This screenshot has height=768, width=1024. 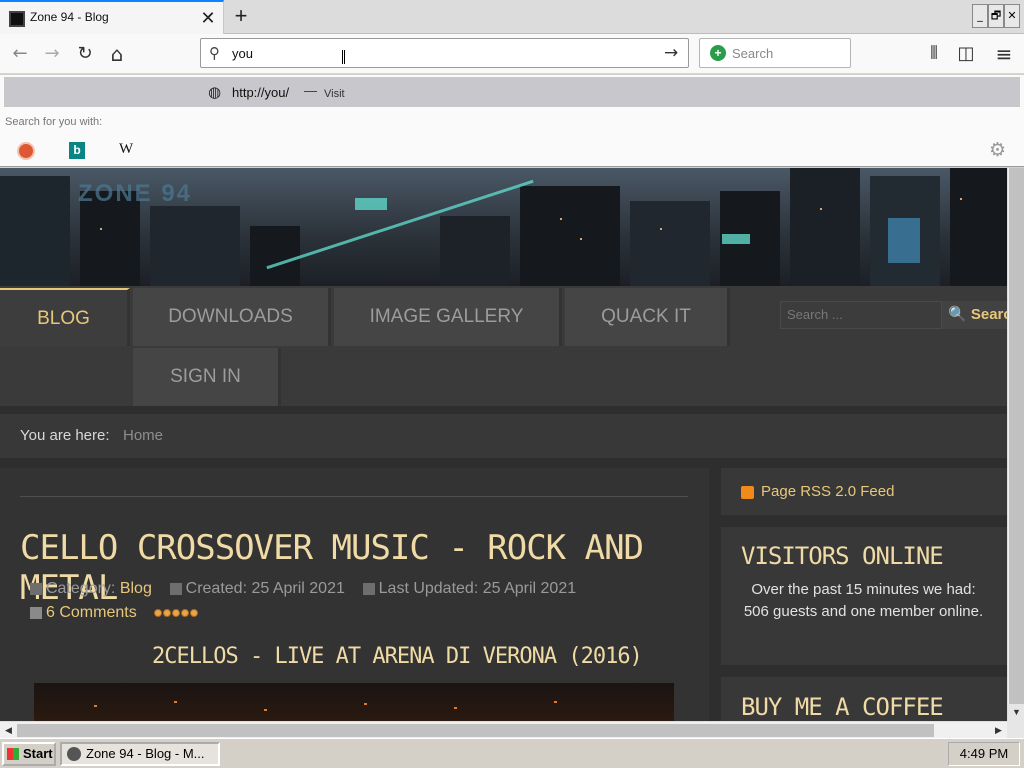 What do you see at coordinates (8, 730) in the screenshot?
I see `scroll-left-arrow-icon: ◀` at bounding box center [8, 730].